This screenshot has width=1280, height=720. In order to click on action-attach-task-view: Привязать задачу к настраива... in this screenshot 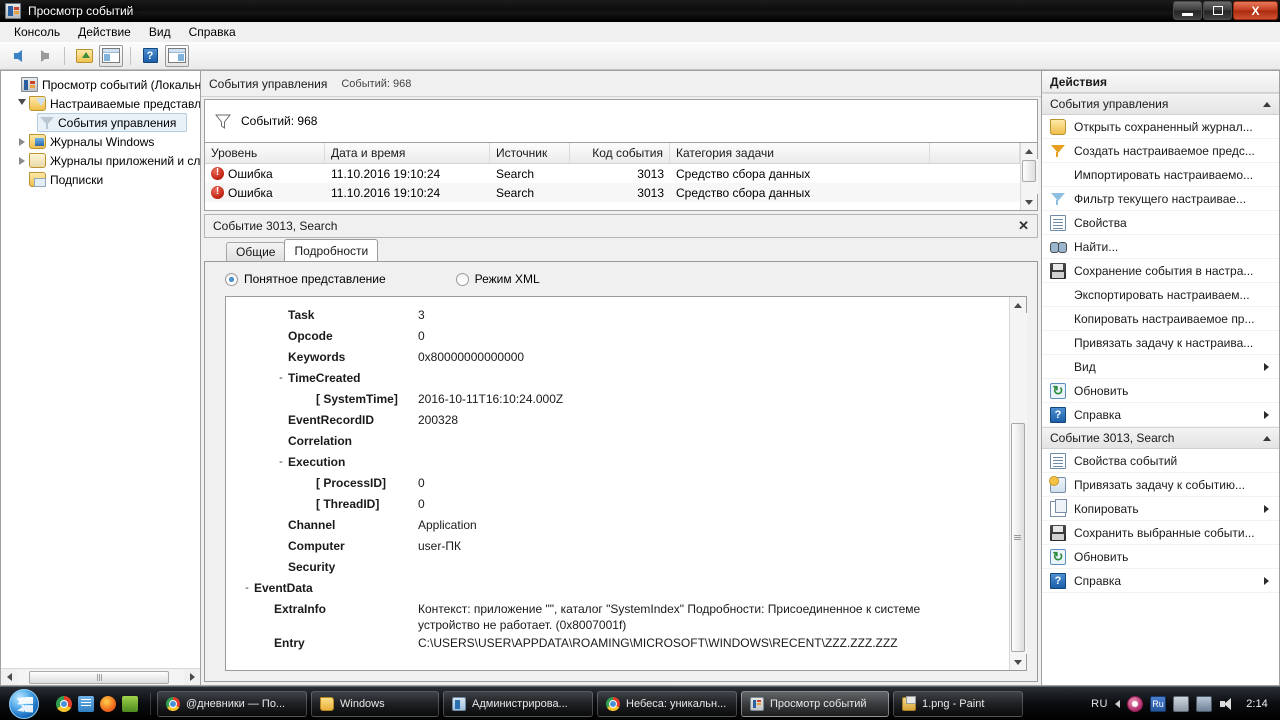, I will do `click(1160, 343)`.